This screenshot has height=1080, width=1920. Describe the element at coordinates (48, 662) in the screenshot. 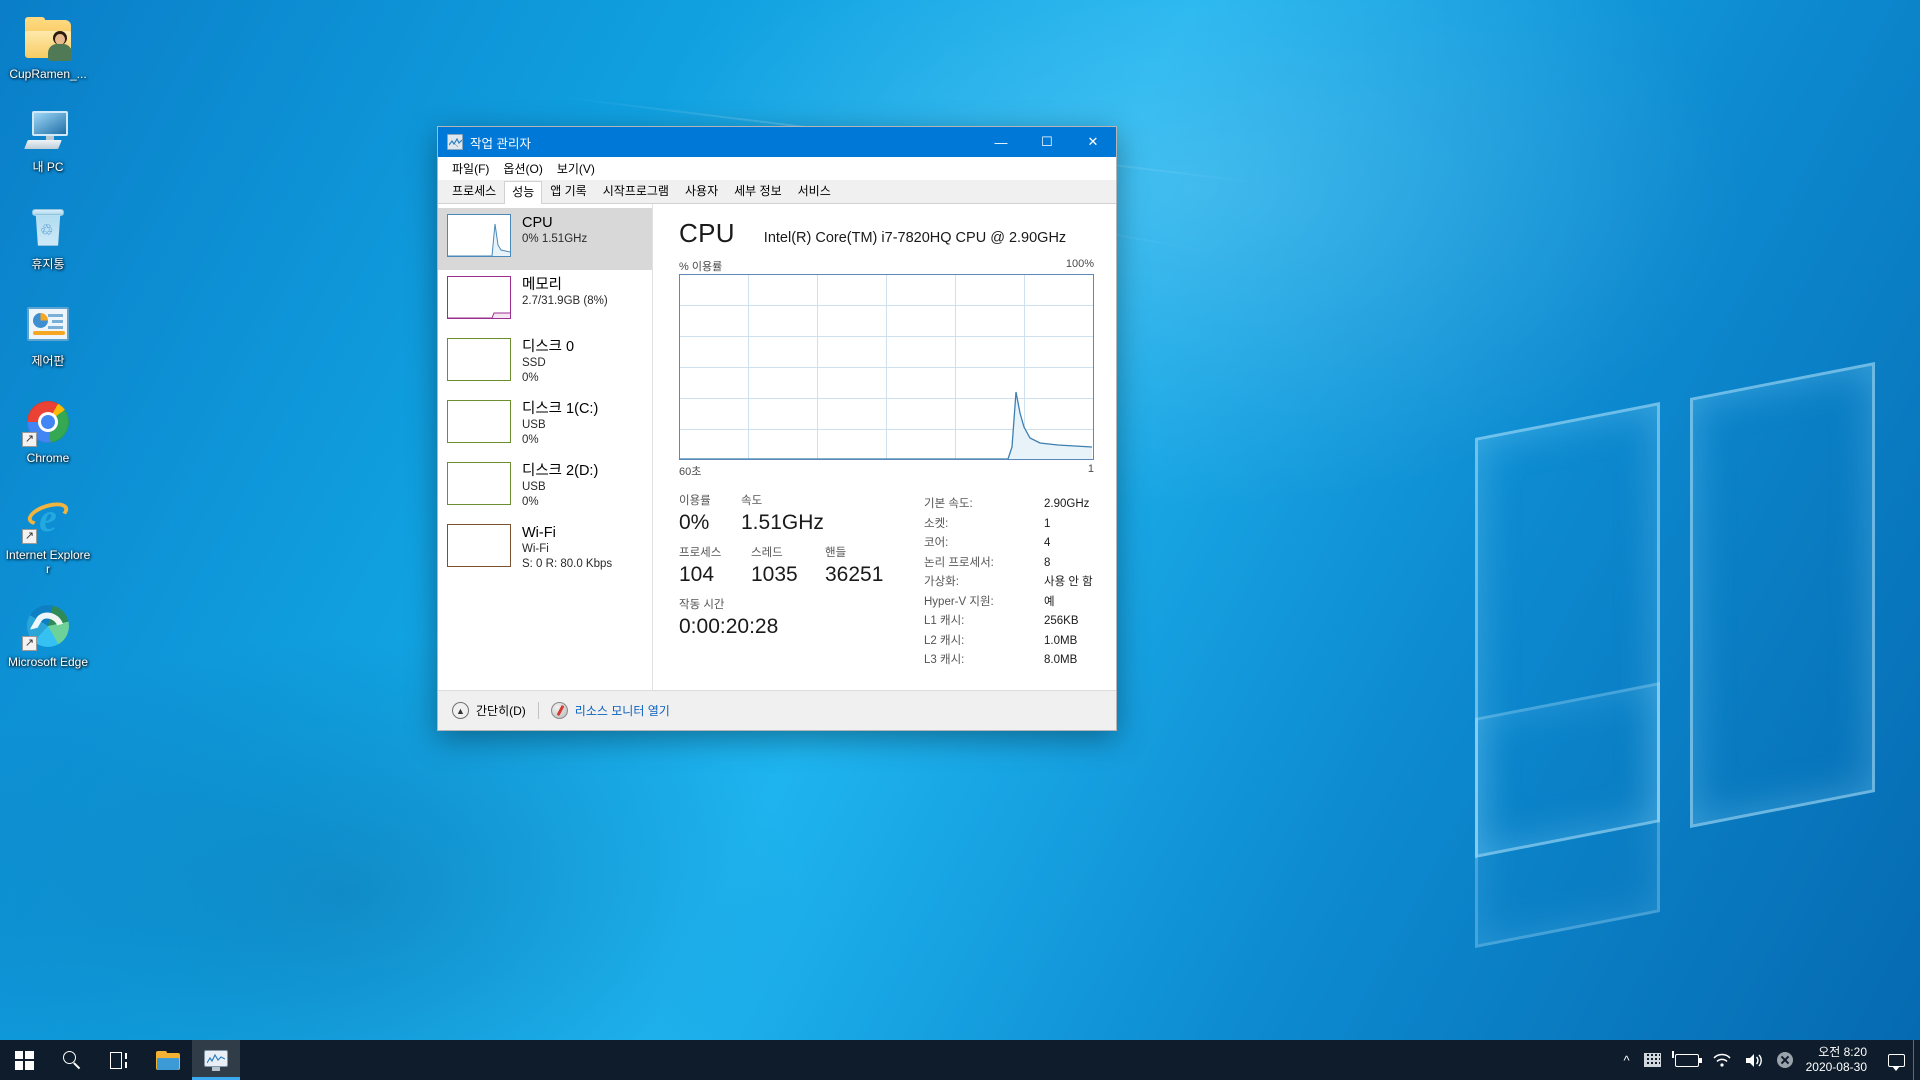

I see `desktop-icon-label: Microsoft Edge` at that location.